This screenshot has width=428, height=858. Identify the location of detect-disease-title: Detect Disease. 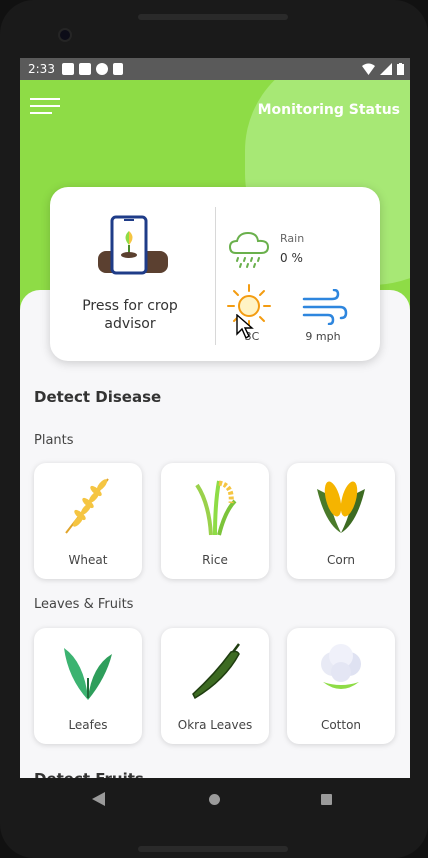
(98, 397).